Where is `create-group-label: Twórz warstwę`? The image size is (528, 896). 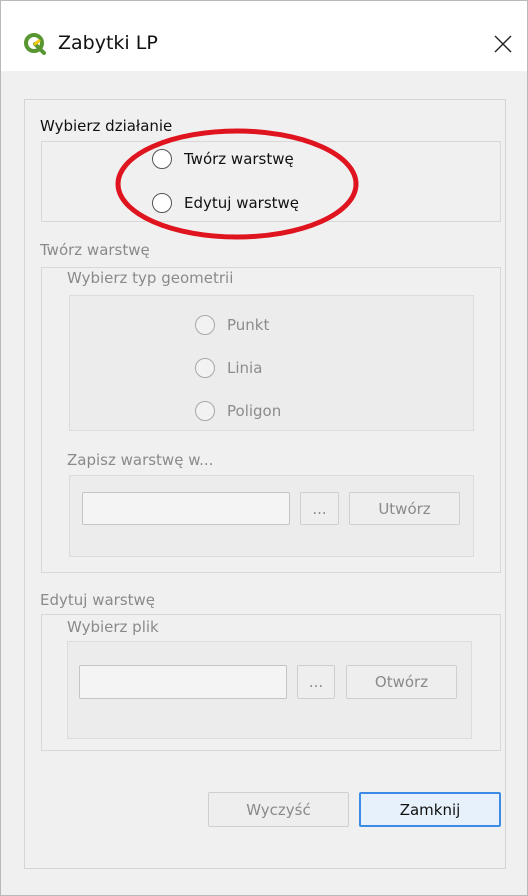
create-group-label: Twórz warstwę is located at coordinates (95, 250).